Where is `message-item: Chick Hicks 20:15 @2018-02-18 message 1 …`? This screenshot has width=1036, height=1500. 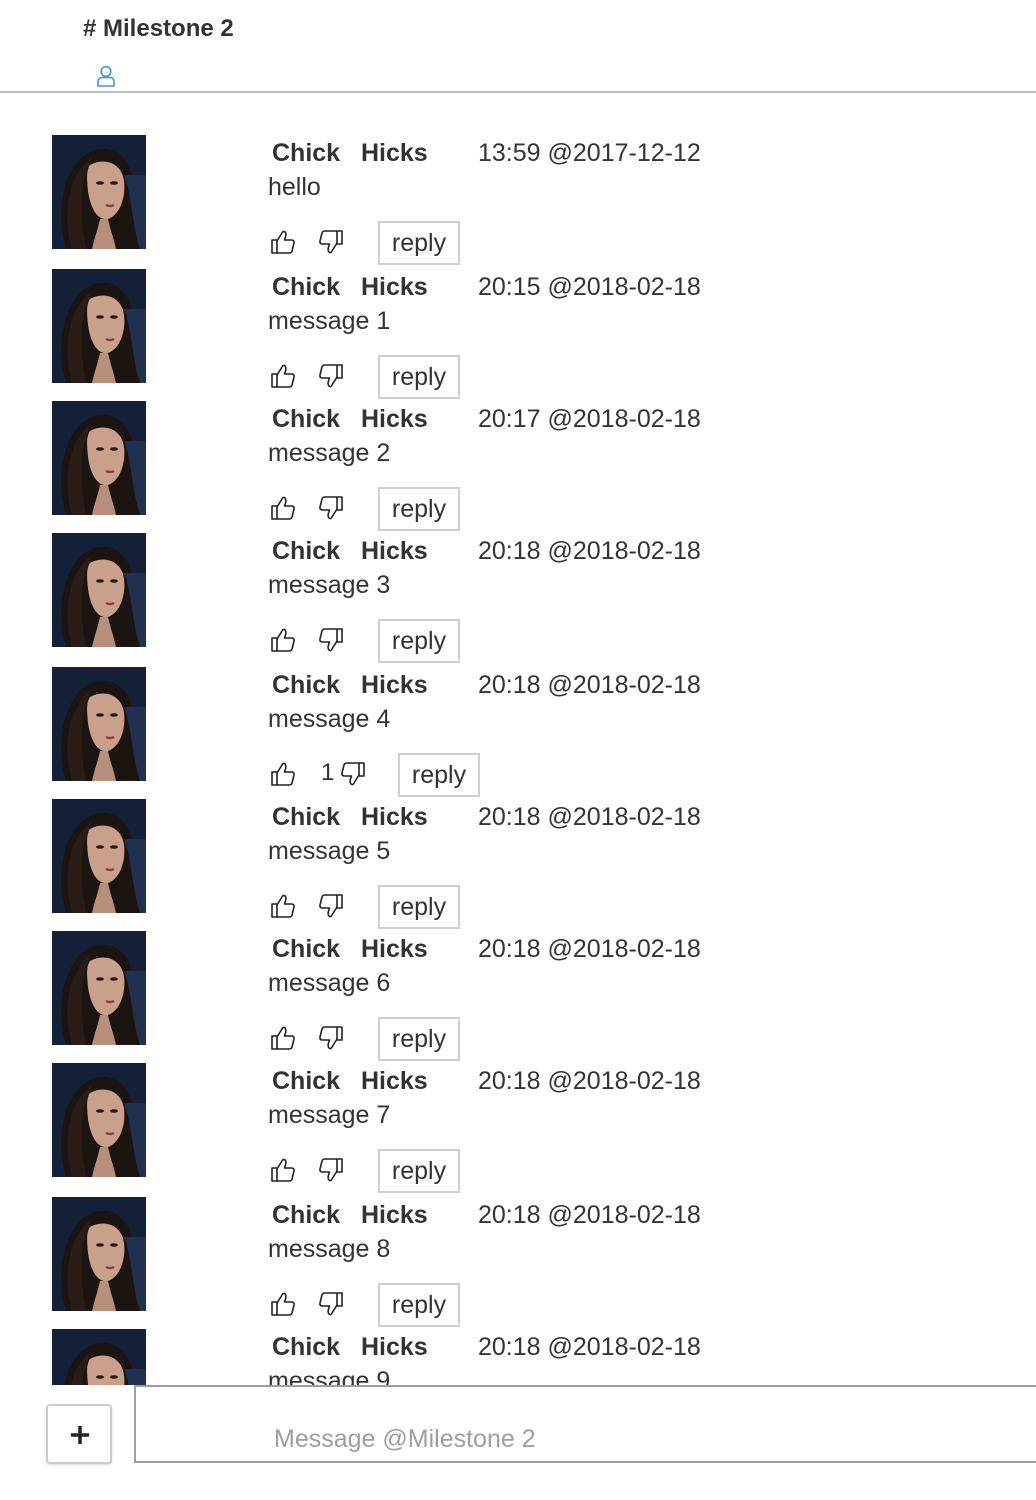 message-item: Chick Hicks 20:15 @2018-02-18 message 1 … is located at coordinates (518, 335).